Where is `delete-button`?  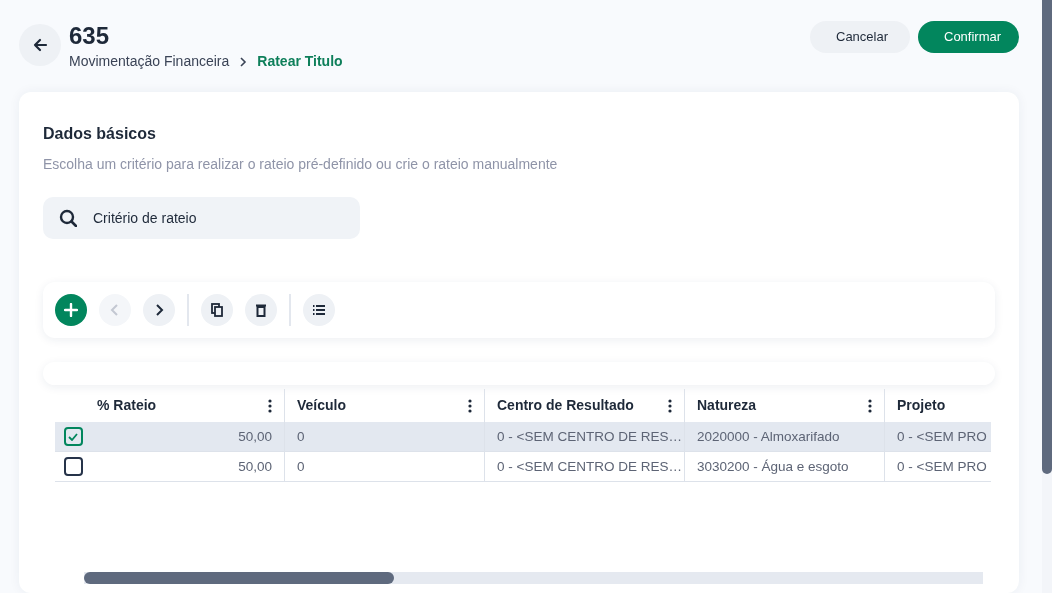 delete-button is located at coordinates (261, 310).